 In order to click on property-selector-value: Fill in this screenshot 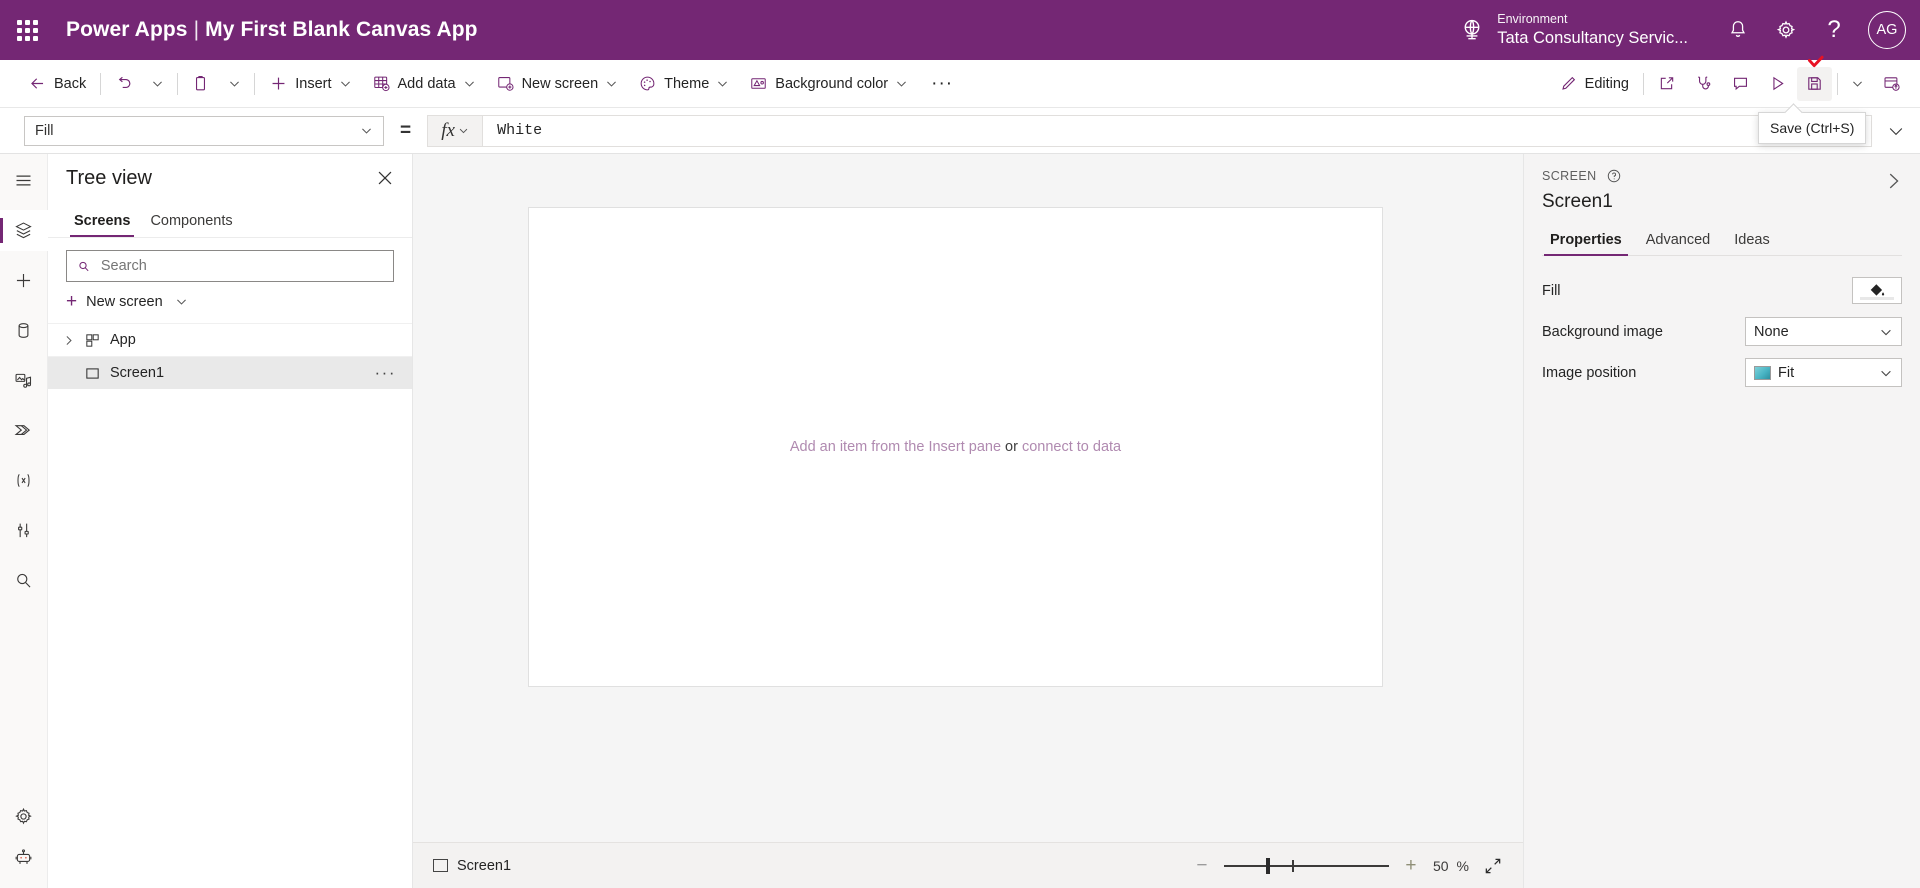, I will do `click(44, 130)`.